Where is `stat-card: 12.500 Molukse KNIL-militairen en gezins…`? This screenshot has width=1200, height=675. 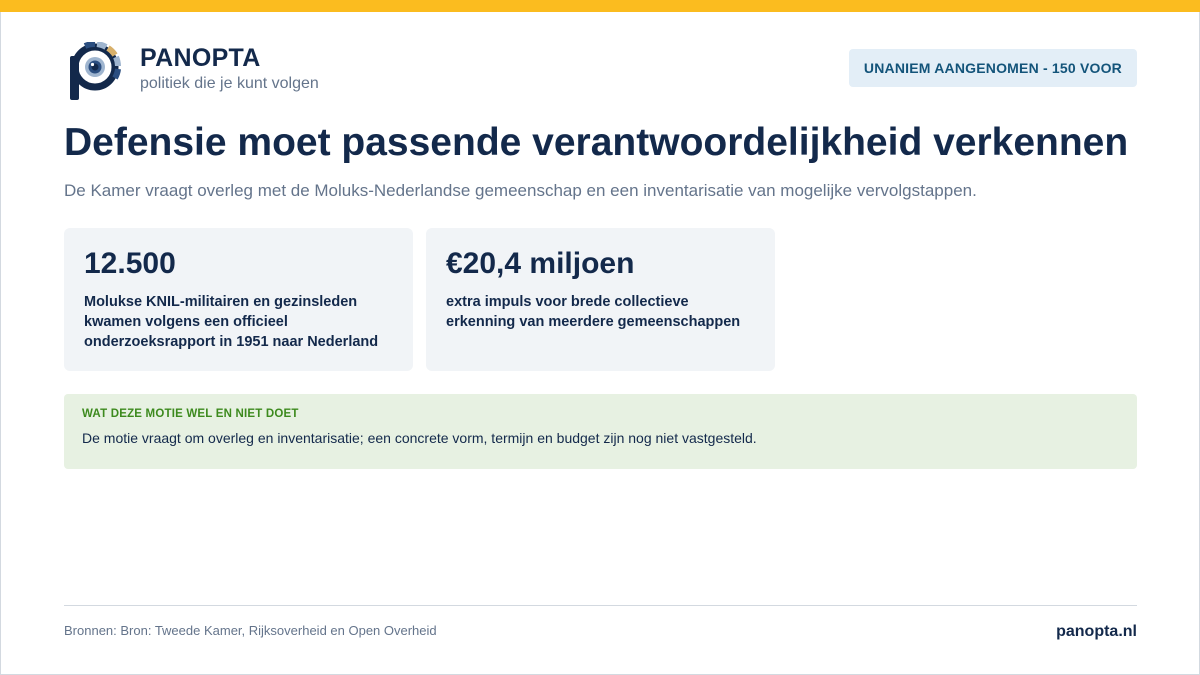
stat-card: 12.500 Molukse KNIL-militairen en gezins… is located at coordinates (238, 299).